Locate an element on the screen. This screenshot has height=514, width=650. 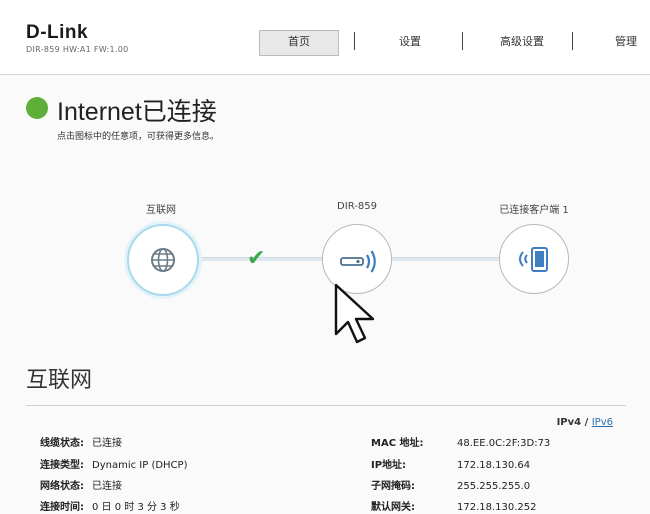
ipv4-label: IPv4 is located at coordinates (569, 422).